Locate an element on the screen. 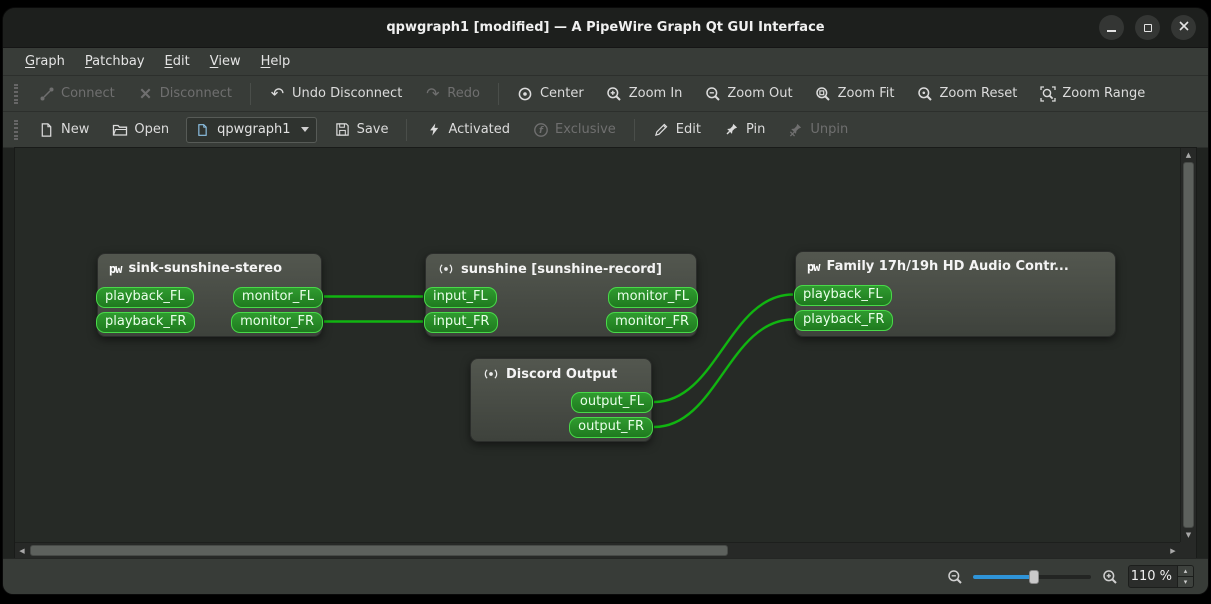  zoom-spinbox: 110 % ▴ ▾ is located at coordinates (1161, 576).